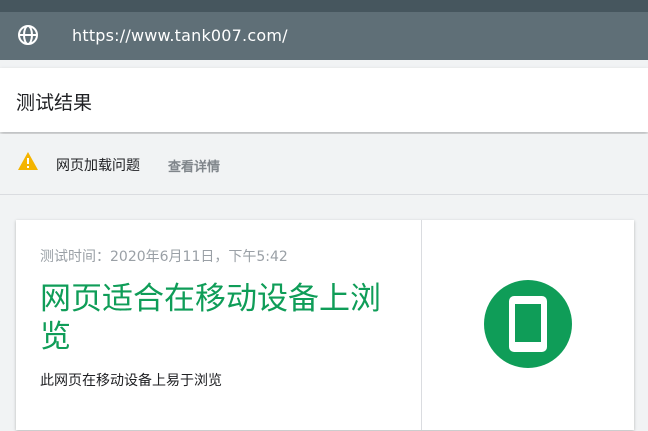 The image size is (648, 431). Describe the element at coordinates (324, 100) in the screenshot. I see `page-header: 测试结果` at that location.